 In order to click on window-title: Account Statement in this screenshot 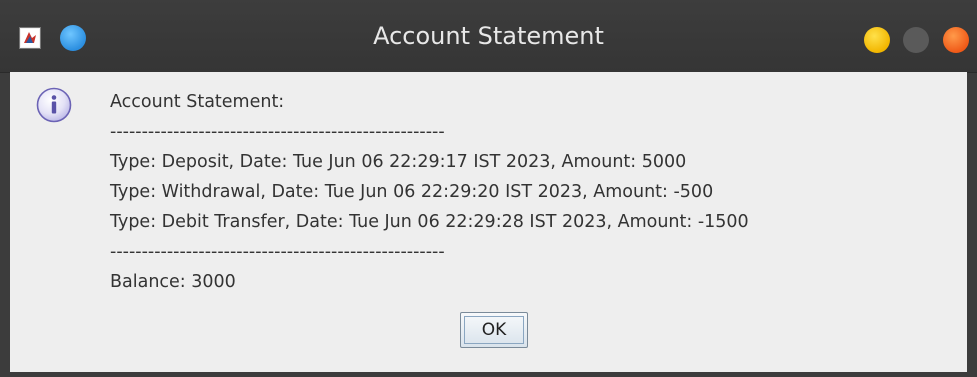, I will do `click(488, 36)`.